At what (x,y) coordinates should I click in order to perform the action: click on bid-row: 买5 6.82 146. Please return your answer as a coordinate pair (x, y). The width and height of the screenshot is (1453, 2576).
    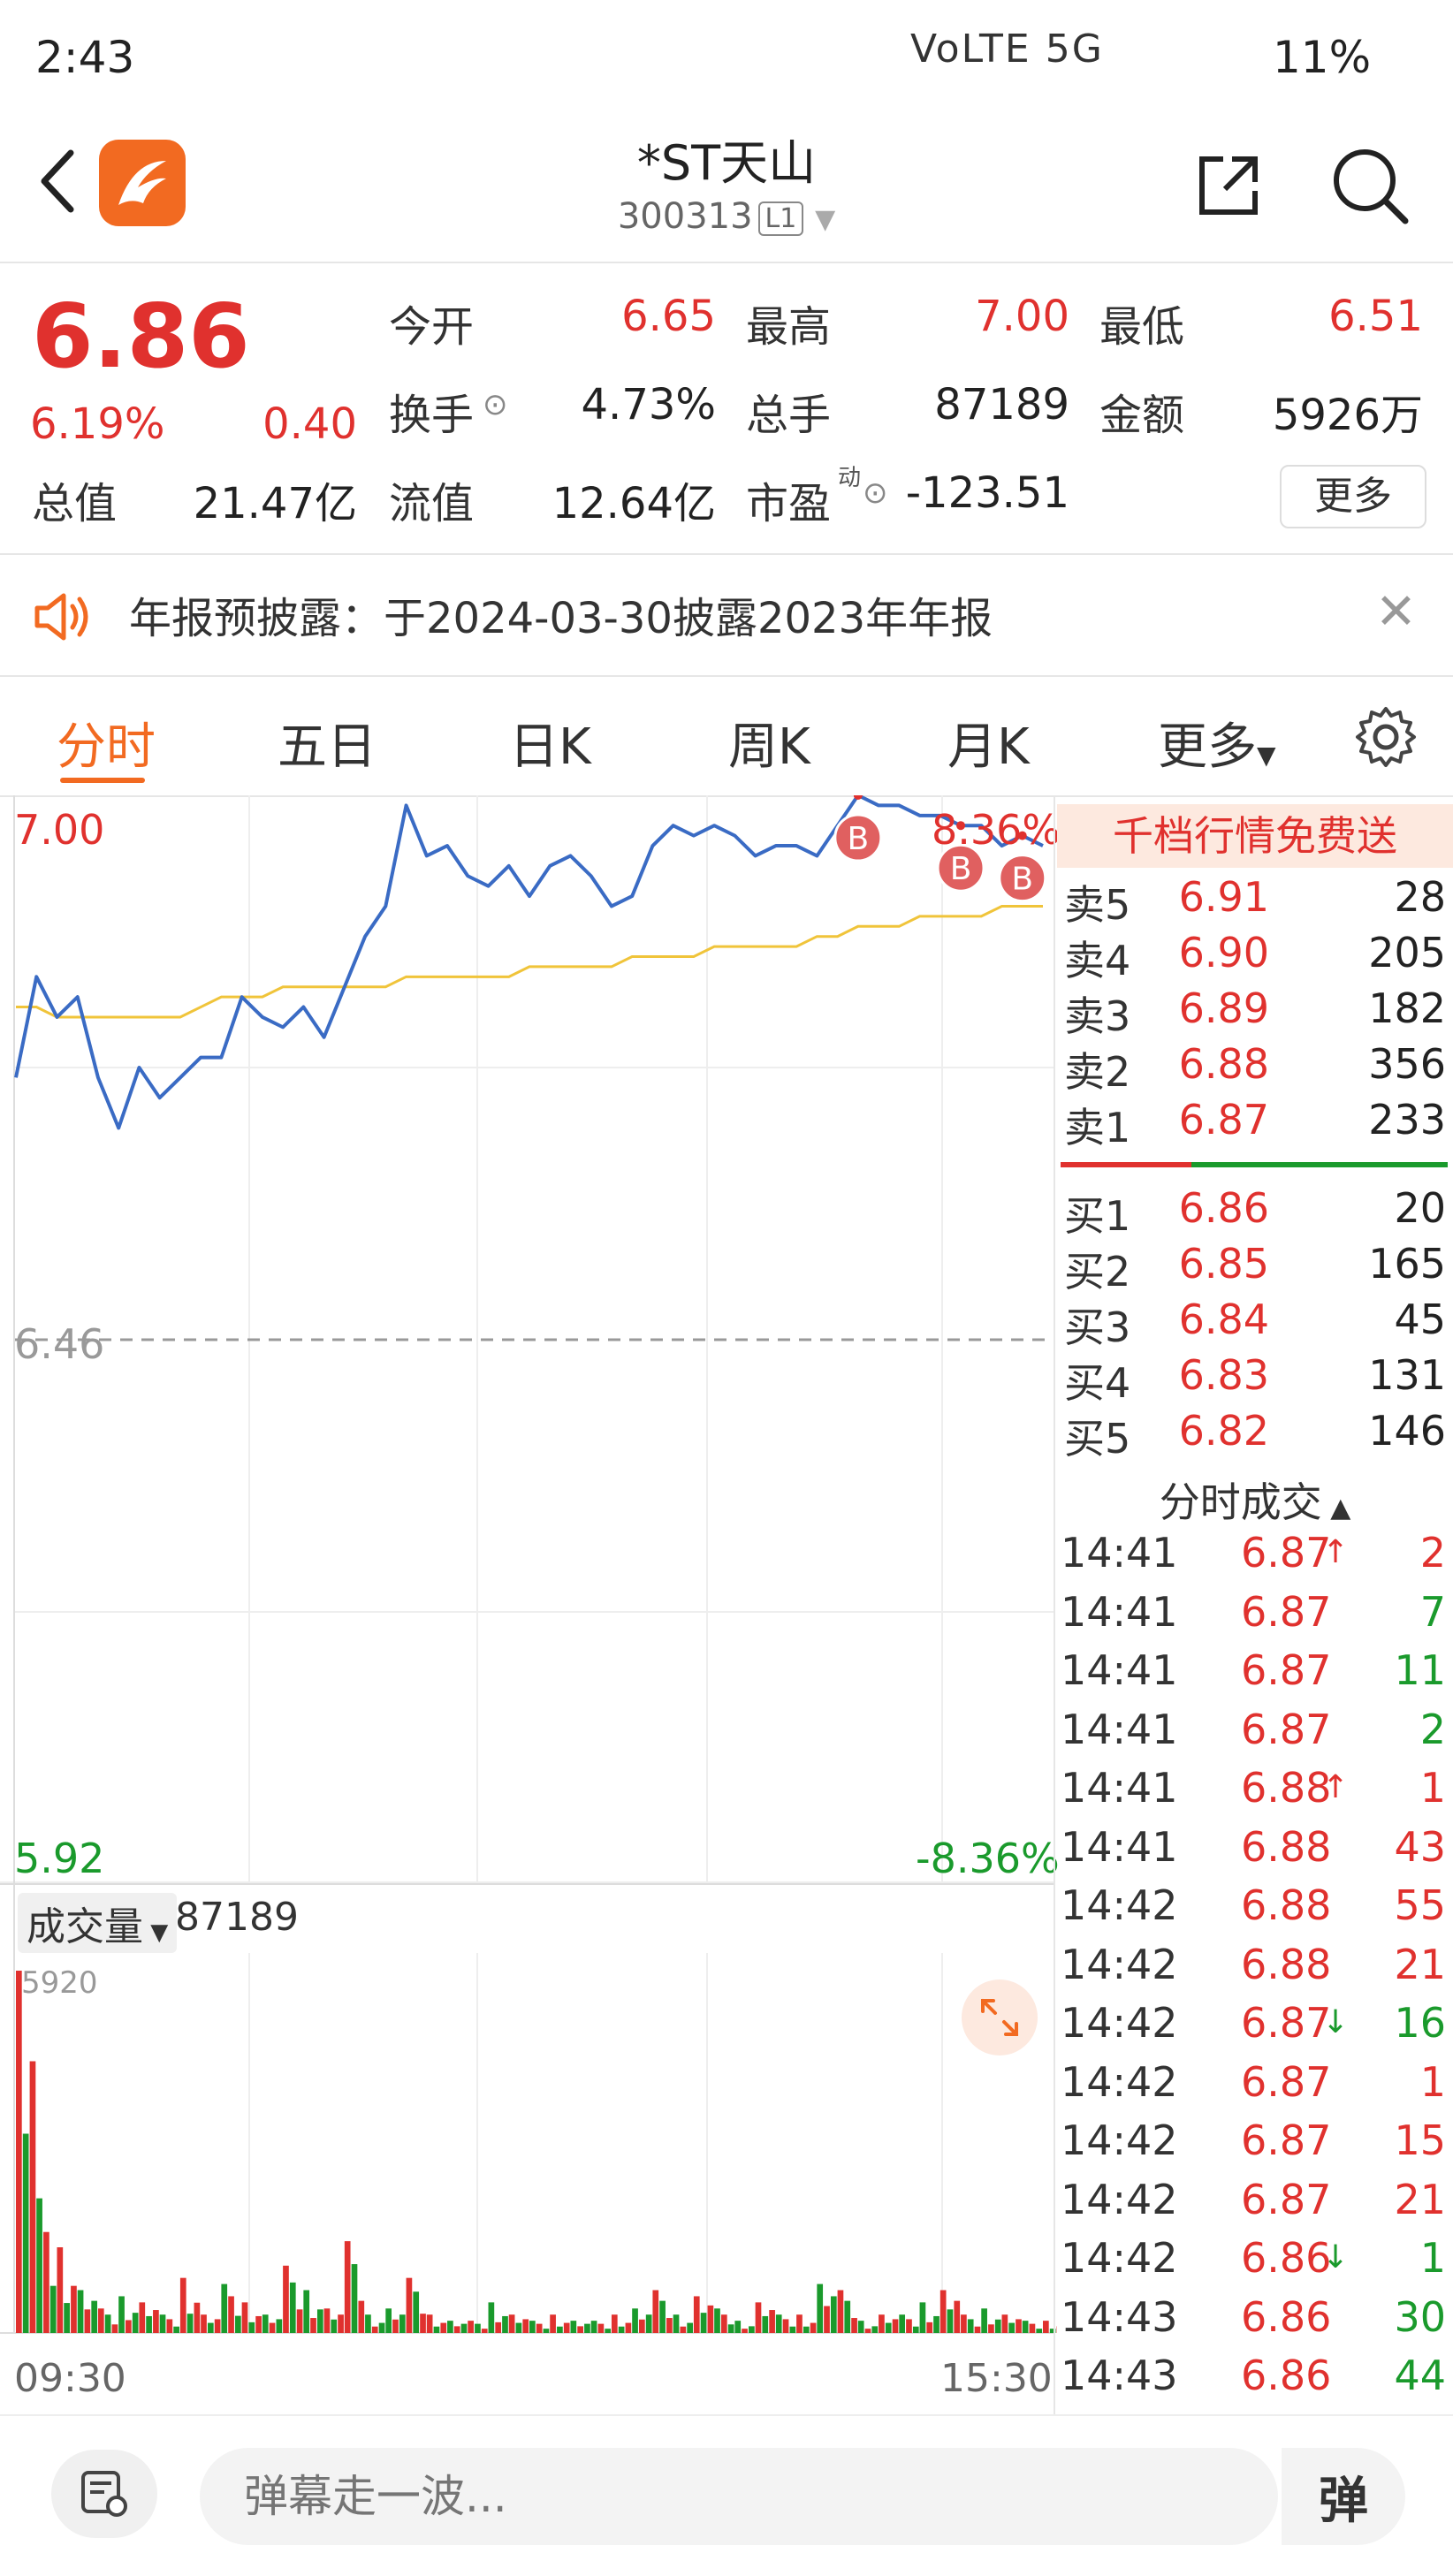
    Looking at the image, I should click on (1255, 1435).